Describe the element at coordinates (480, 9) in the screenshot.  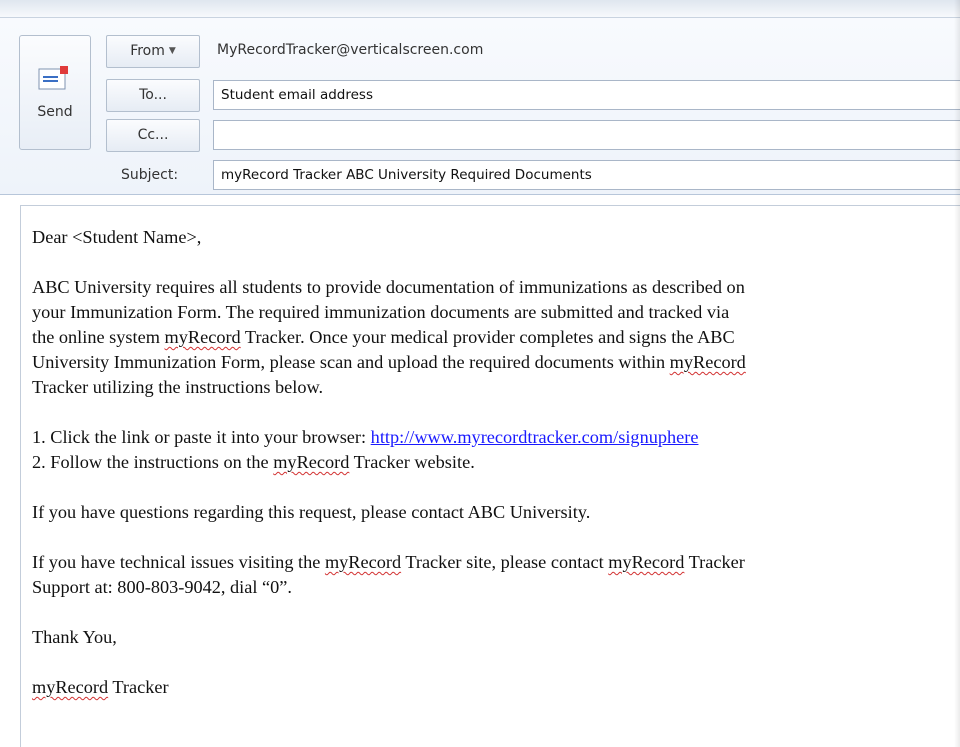
I see `window-top-edge` at that location.